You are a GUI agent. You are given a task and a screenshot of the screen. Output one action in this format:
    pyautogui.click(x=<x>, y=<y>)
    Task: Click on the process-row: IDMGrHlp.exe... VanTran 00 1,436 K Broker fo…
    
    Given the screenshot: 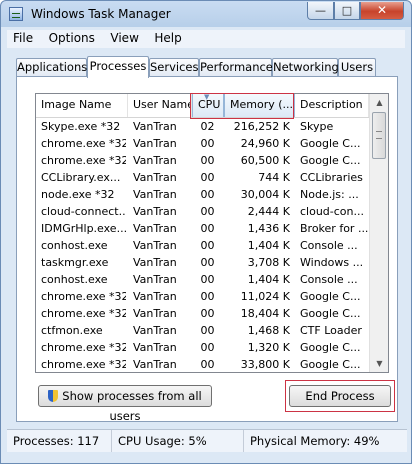 What is the action you would take?
    pyautogui.click(x=202, y=228)
    